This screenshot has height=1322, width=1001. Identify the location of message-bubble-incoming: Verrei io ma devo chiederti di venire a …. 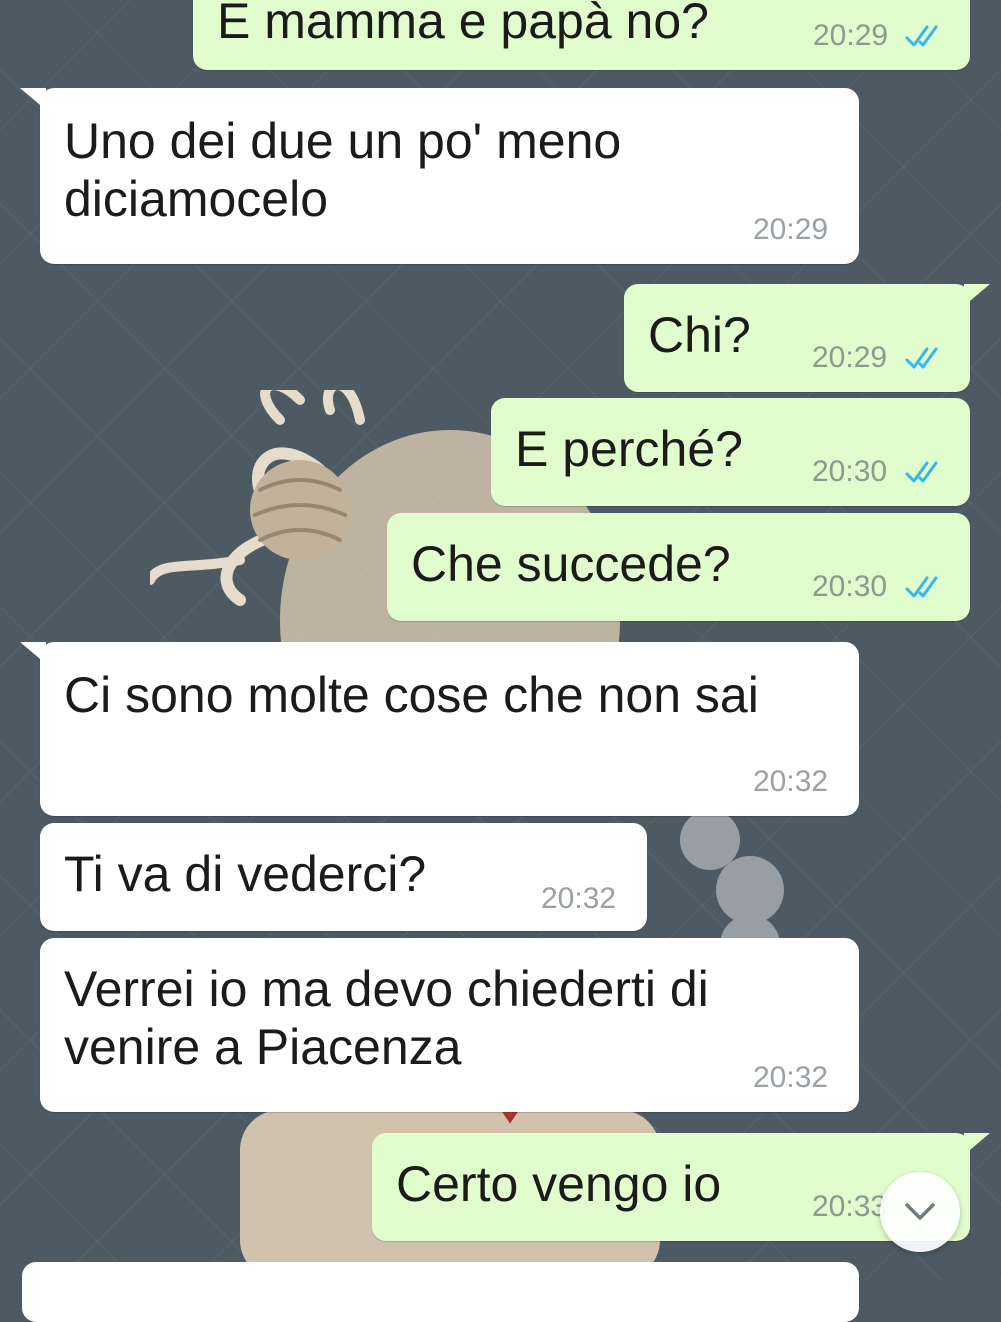
(449, 1025).